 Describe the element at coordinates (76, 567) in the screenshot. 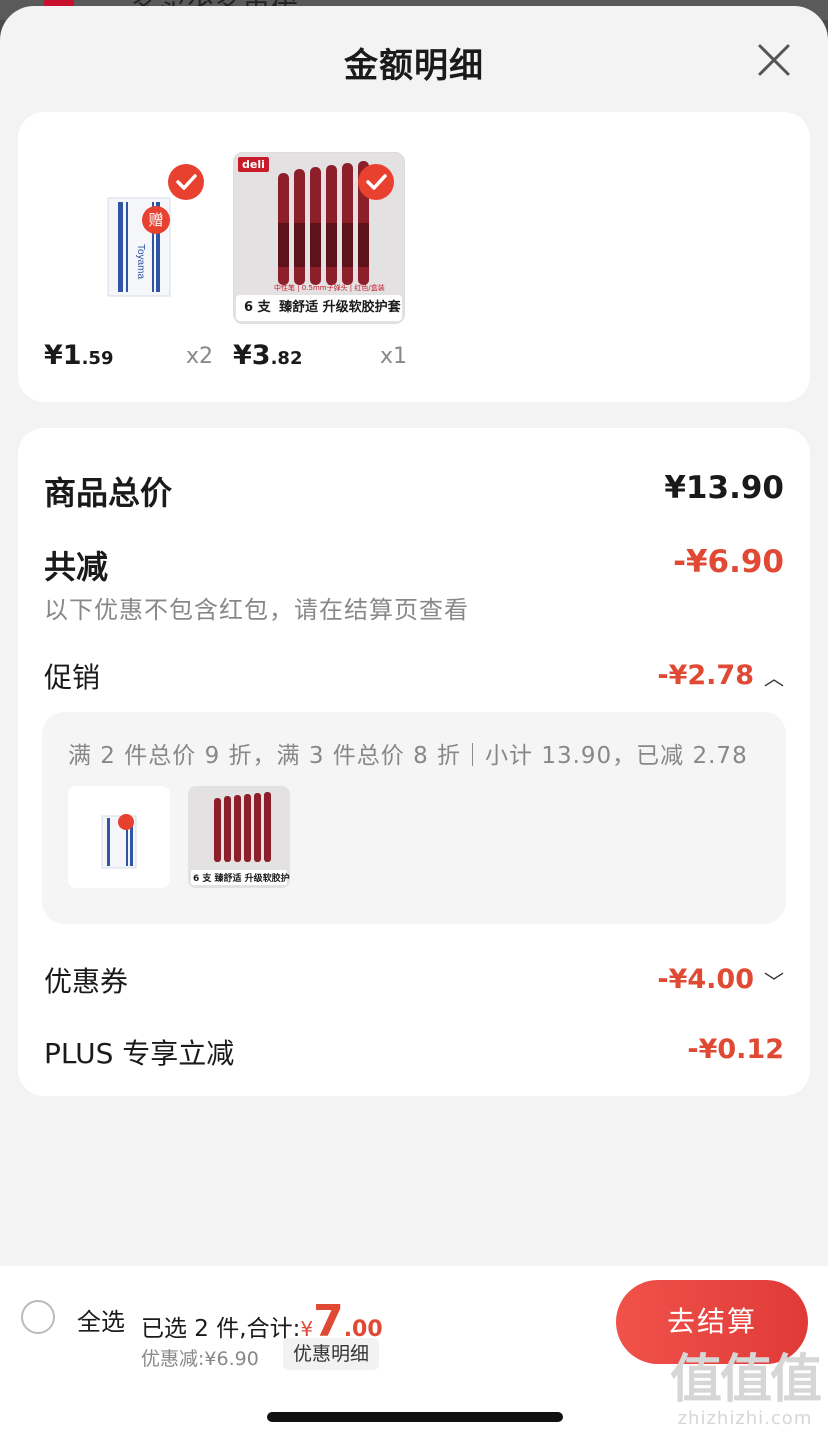

I see `total-reduce-label: 共减` at that location.